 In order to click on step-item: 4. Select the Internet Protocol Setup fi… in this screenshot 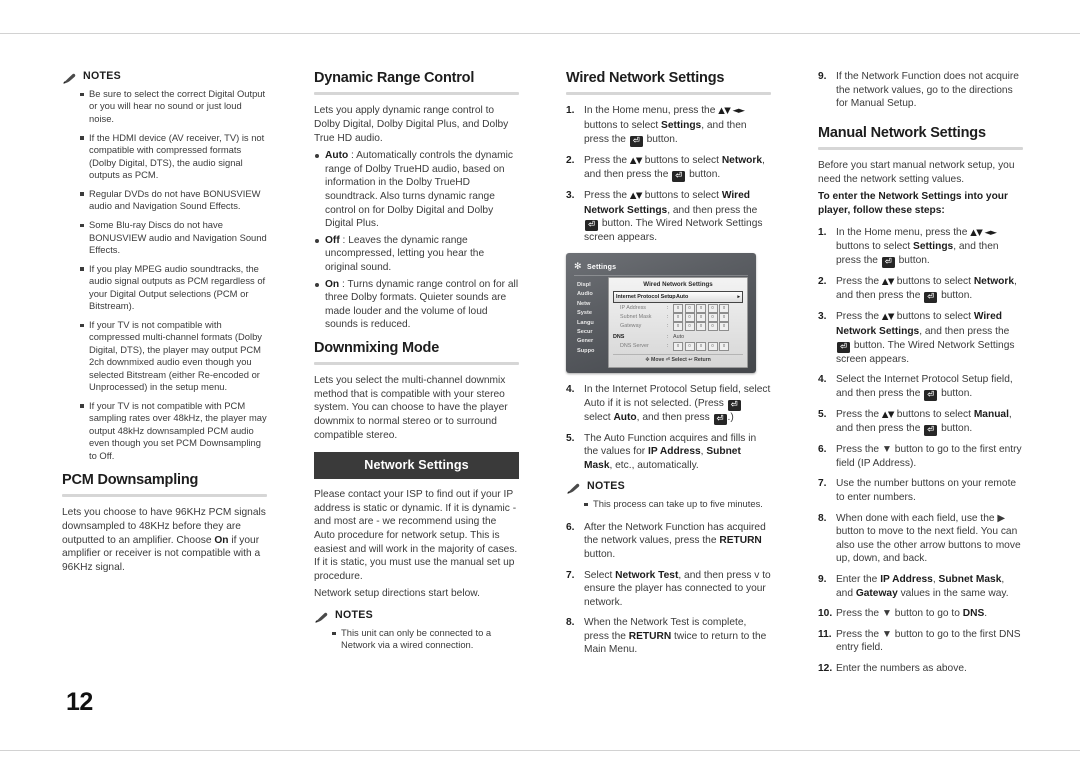, I will do `click(920, 387)`.